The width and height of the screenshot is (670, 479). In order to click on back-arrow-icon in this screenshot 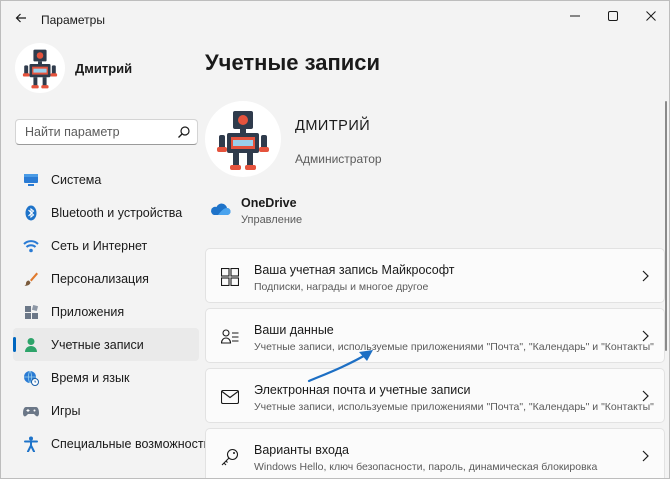, I will do `click(20, 18)`.